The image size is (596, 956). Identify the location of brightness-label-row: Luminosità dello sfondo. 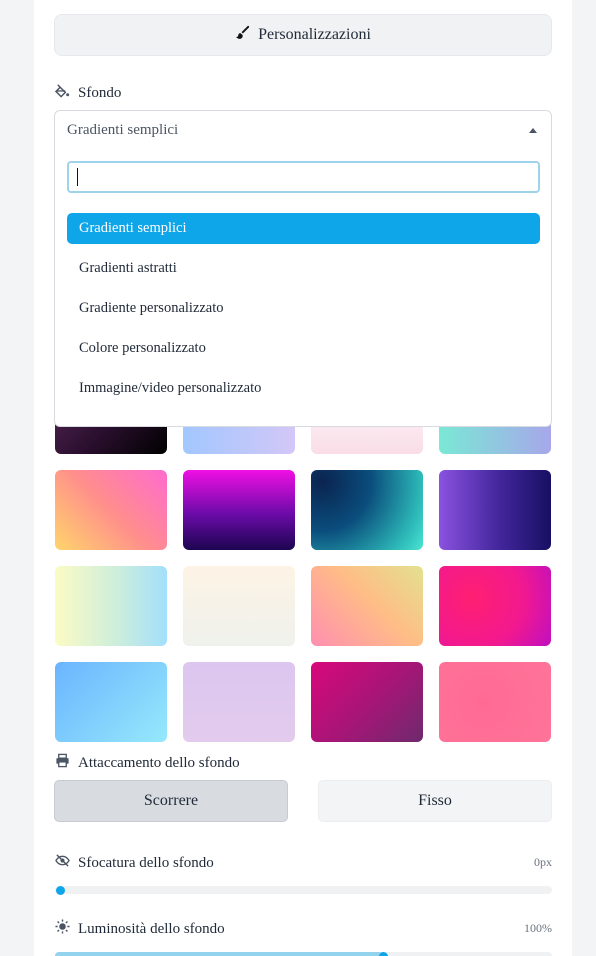
(140, 929).